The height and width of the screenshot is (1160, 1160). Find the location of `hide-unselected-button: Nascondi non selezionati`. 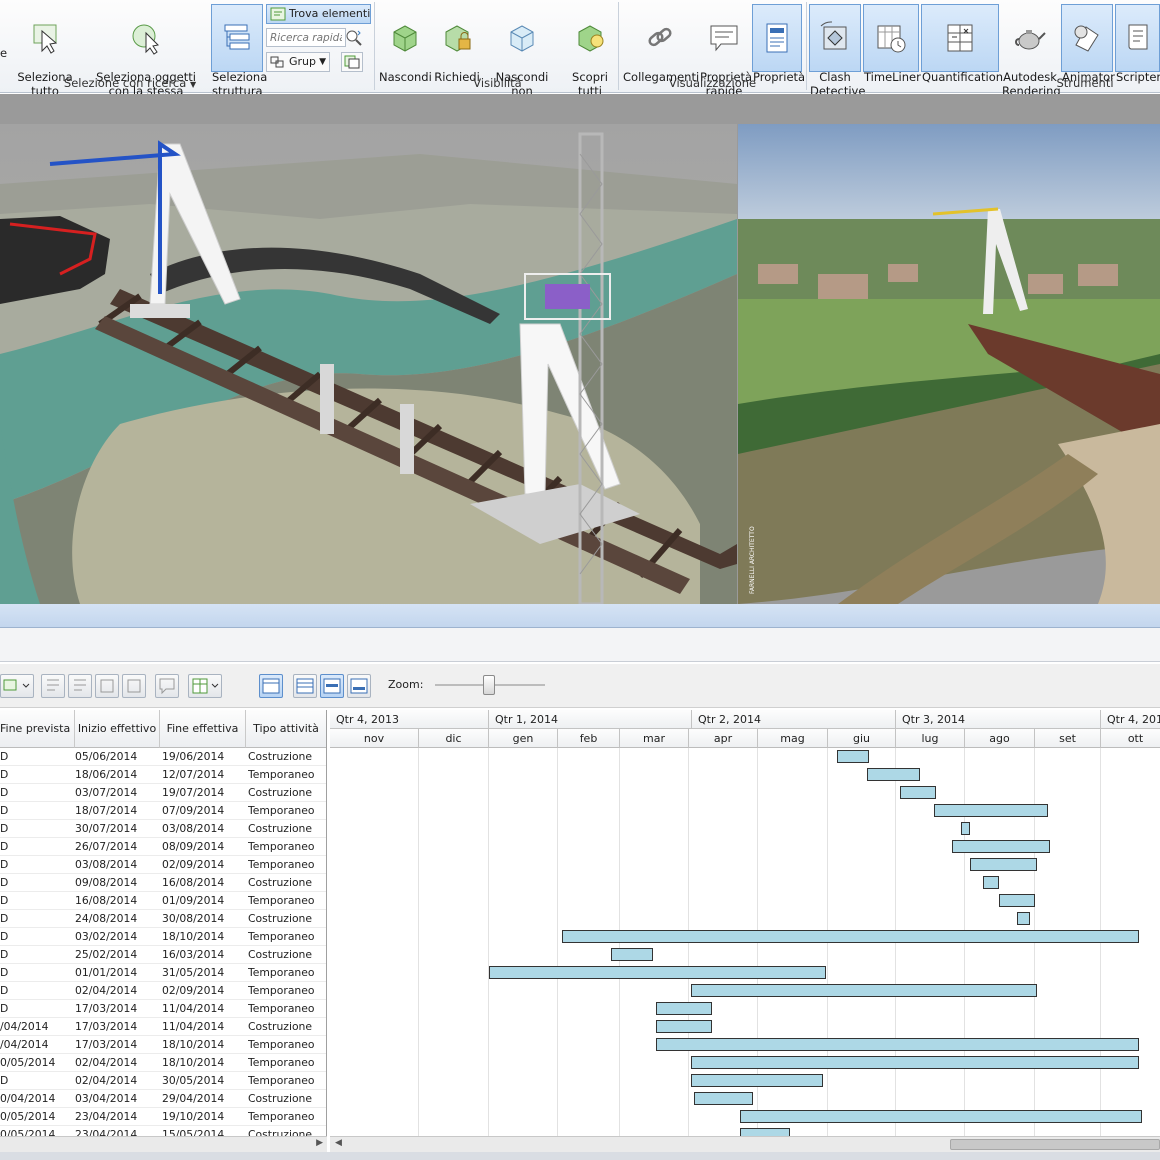

hide-unselected-button: Nascondi non selezionati is located at coordinates (522, 58).